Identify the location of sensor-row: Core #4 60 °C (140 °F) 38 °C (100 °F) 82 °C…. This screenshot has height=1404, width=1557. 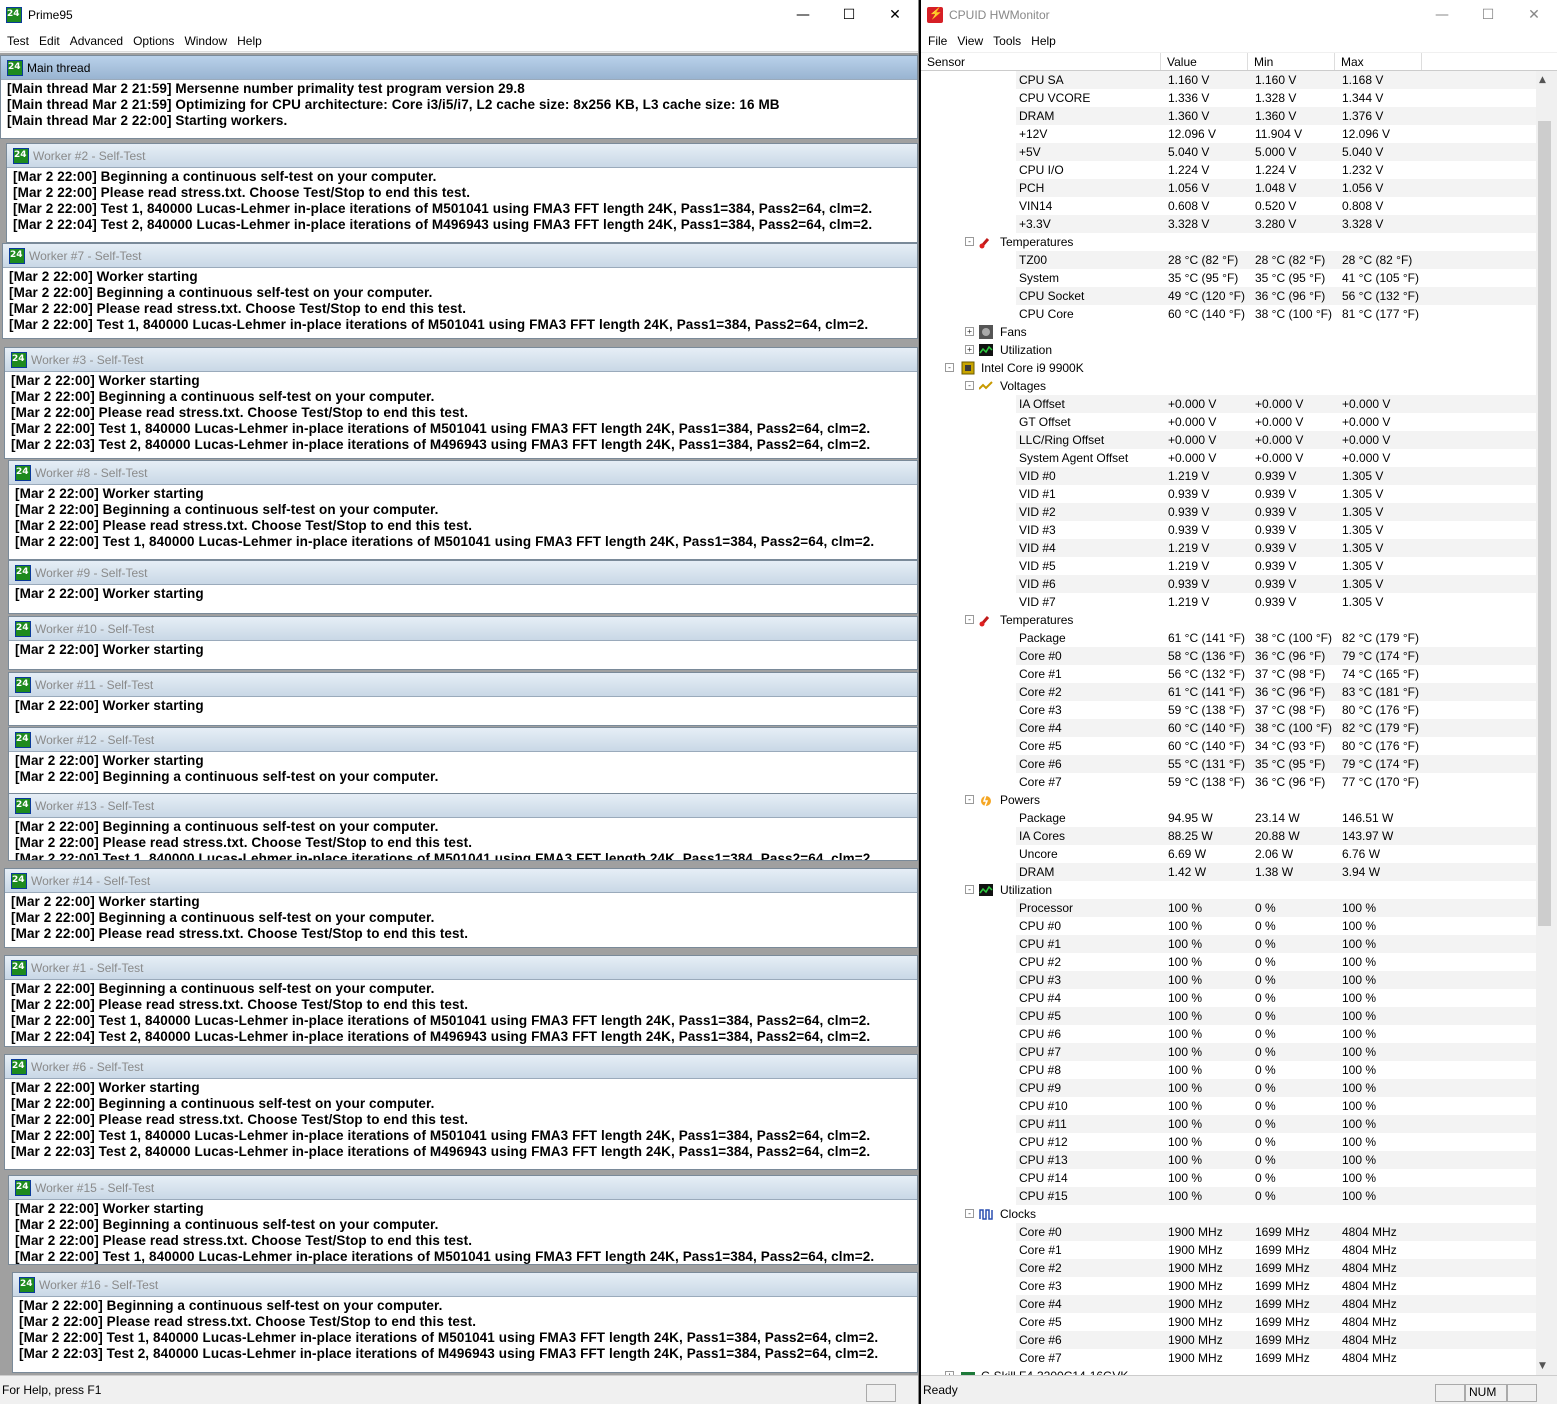
(1228, 728).